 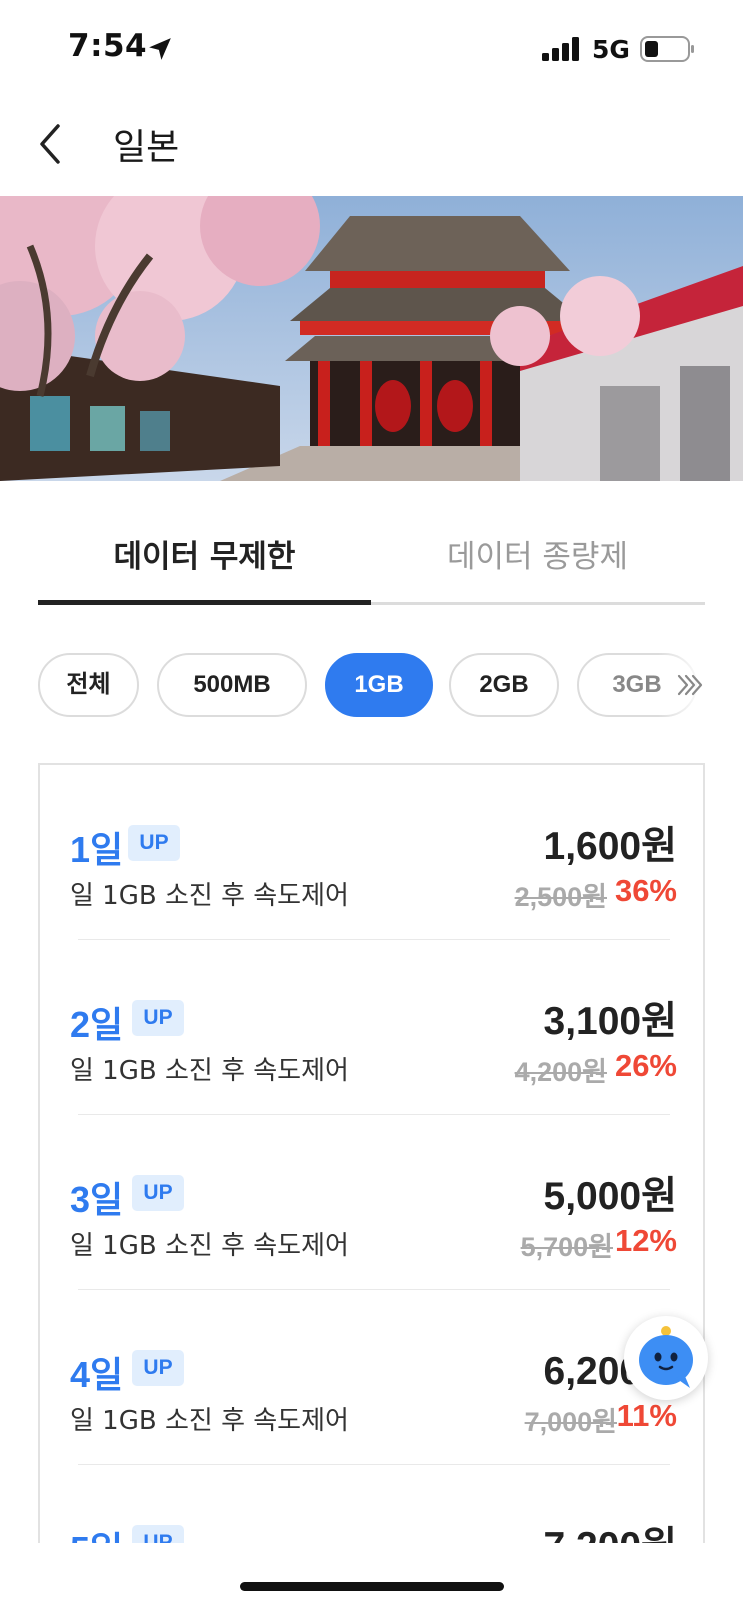 I want to click on plan-price: 1,600원, so click(x=610, y=846).